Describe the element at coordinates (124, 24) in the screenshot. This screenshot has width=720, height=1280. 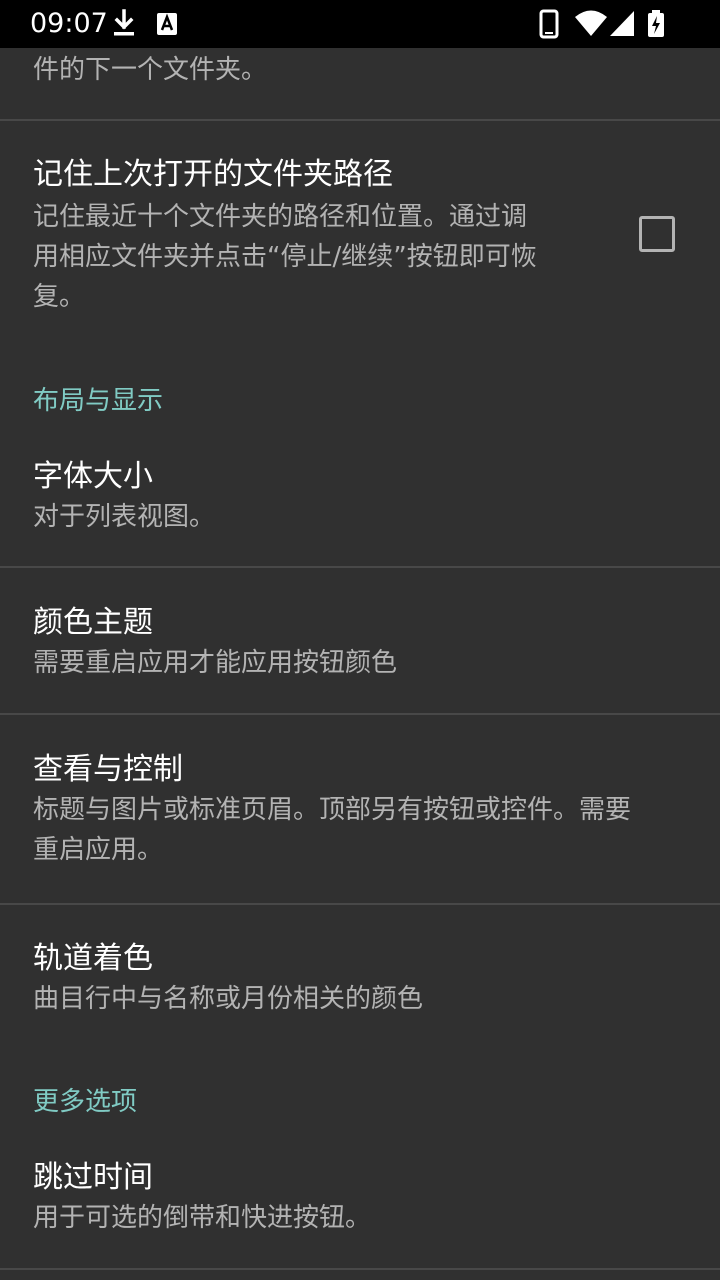
I see `download-icon` at that location.